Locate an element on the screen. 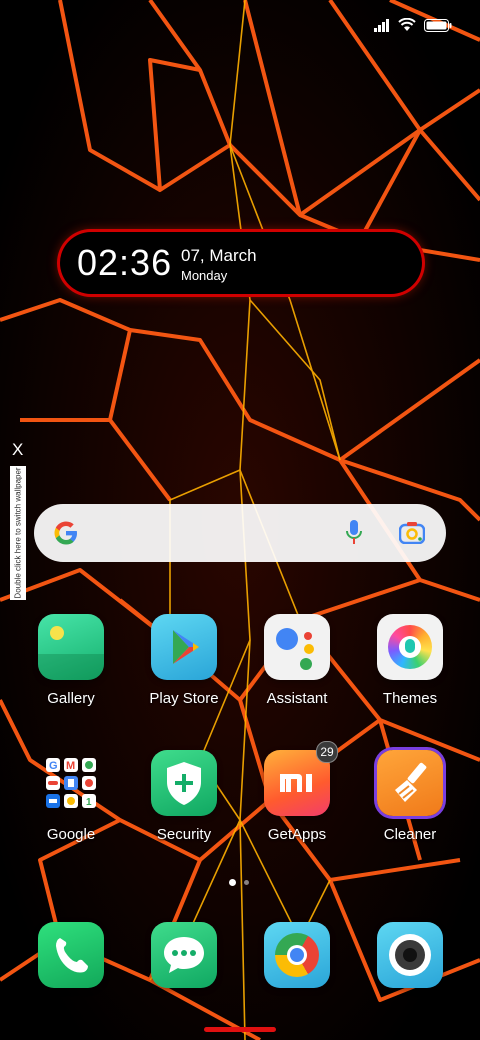 The image size is (480, 1040). messages-icon is located at coordinates (184, 955).